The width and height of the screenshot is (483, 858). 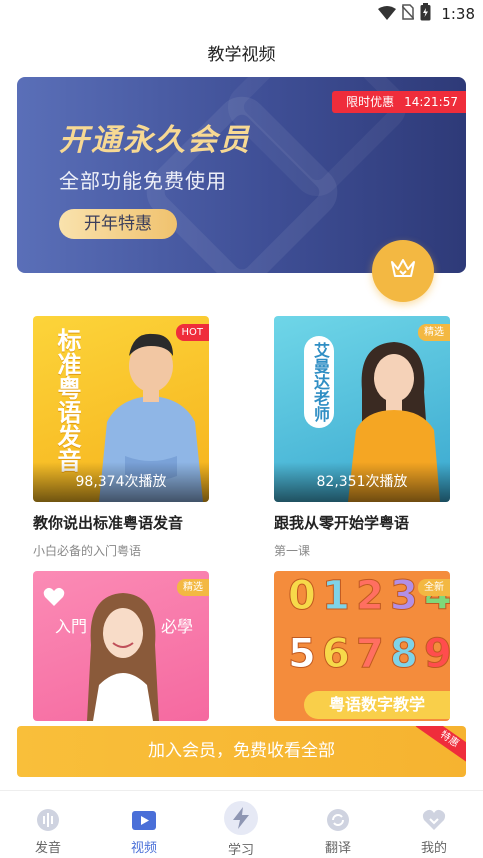 I want to click on new-badge: 全新, so click(x=434, y=587).